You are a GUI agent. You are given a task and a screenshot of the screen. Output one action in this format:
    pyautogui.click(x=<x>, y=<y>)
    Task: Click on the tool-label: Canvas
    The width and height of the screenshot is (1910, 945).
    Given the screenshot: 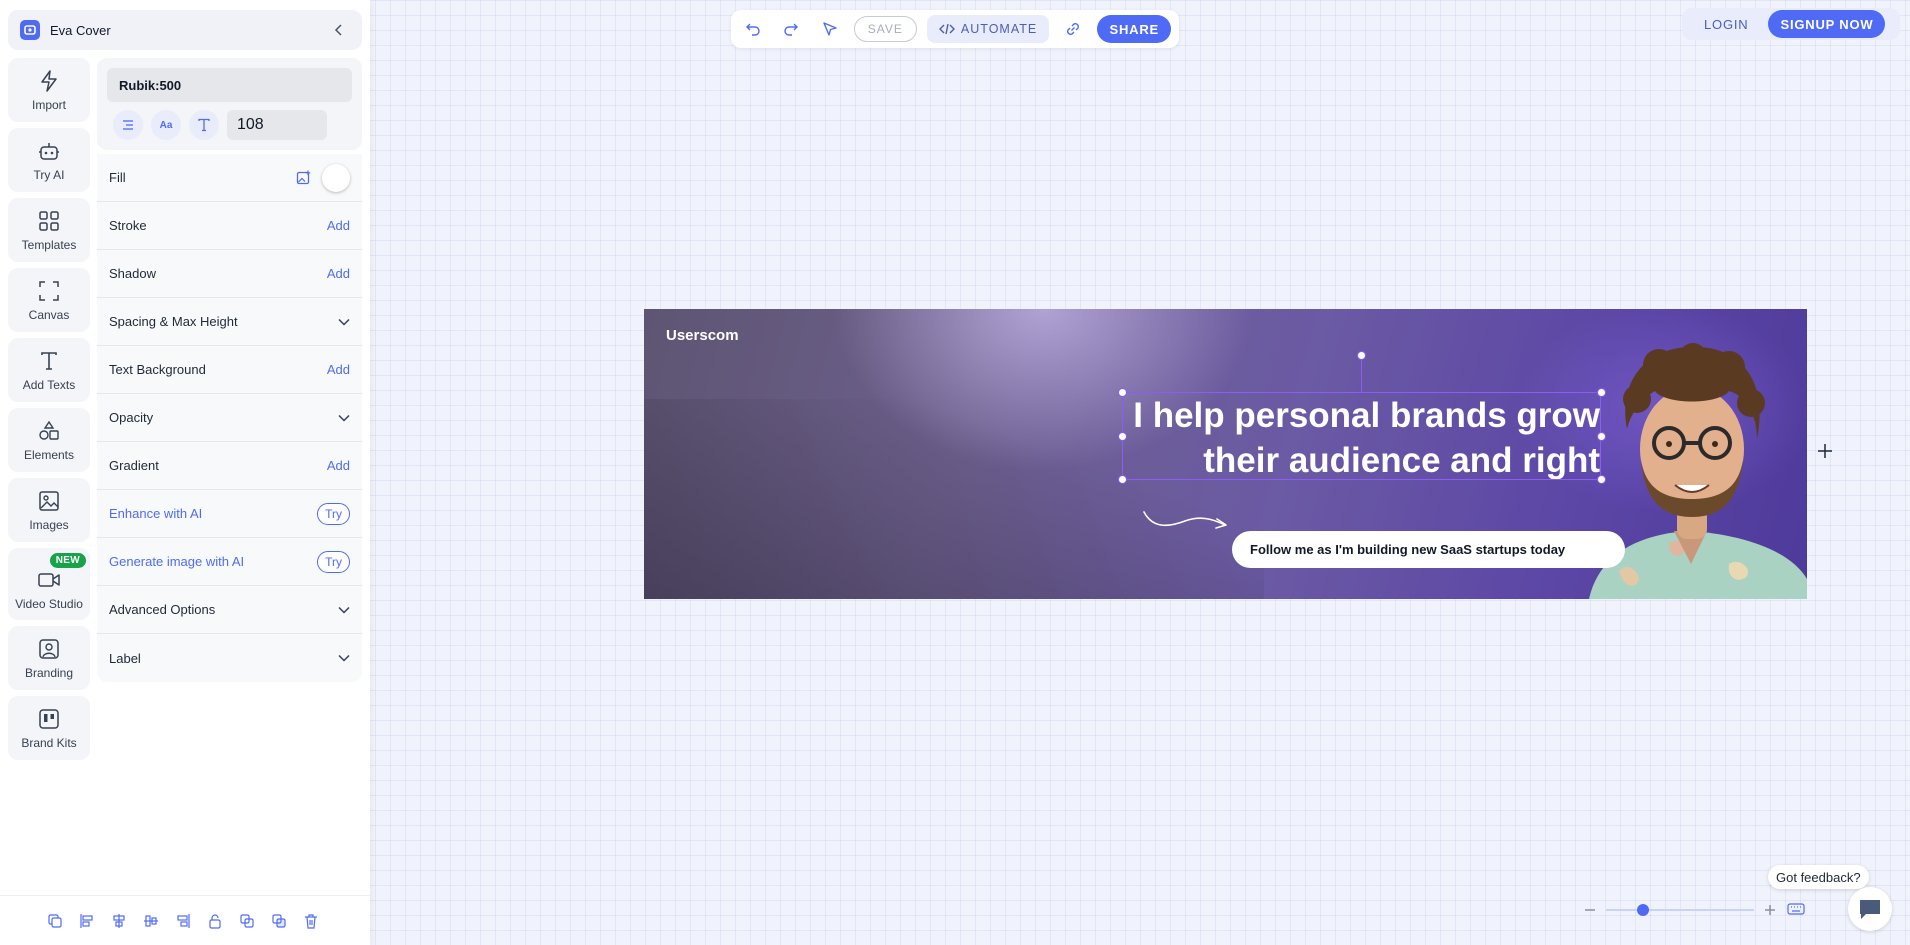 What is the action you would take?
    pyautogui.click(x=49, y=315)
    